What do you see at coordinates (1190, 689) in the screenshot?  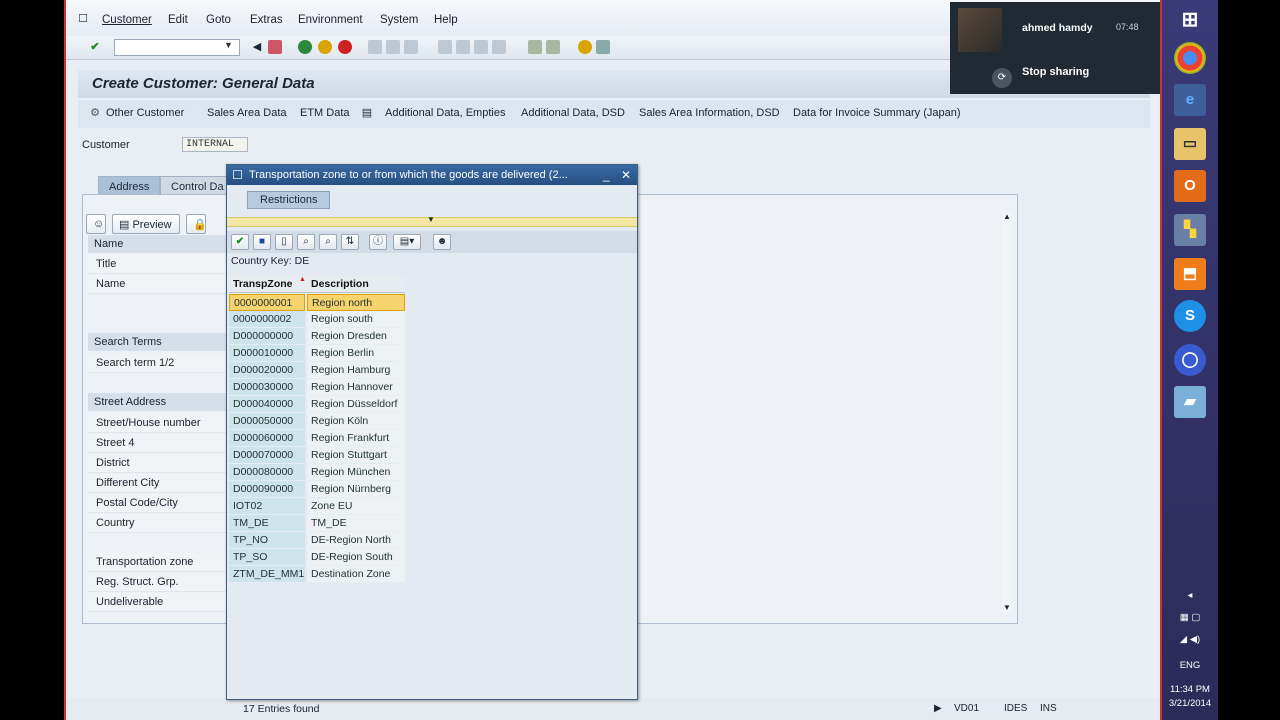 I see `clock-time: 11:34 PM` at bounding box center [1190, 689].